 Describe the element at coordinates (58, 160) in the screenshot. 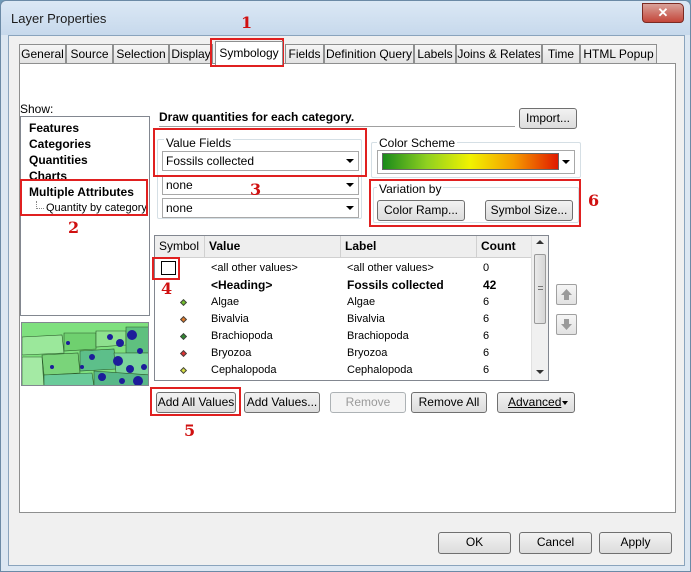

I see `show-item-quantities: Quantities` at that location.